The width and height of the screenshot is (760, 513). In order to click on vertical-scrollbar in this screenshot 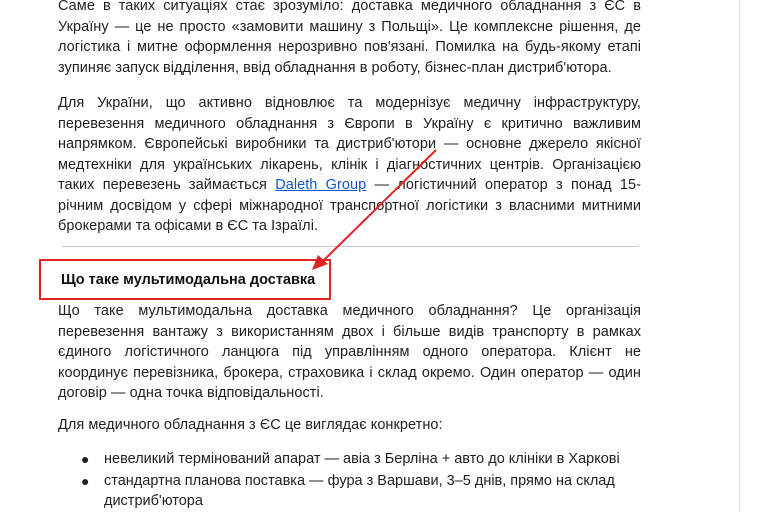, I will do `click(749, 256)`.